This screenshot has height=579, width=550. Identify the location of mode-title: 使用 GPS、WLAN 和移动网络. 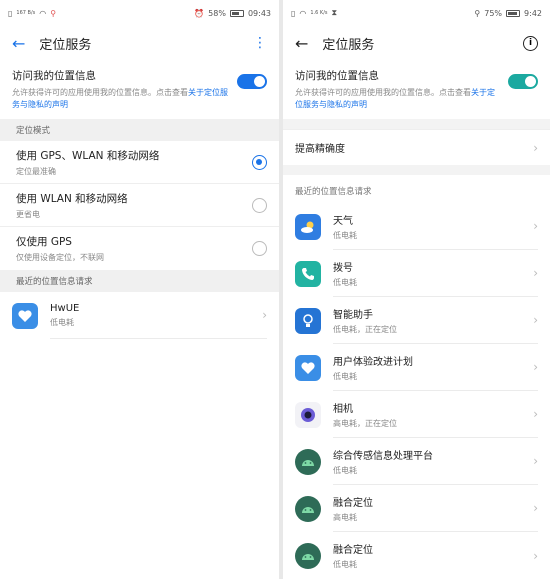
(88, 155).